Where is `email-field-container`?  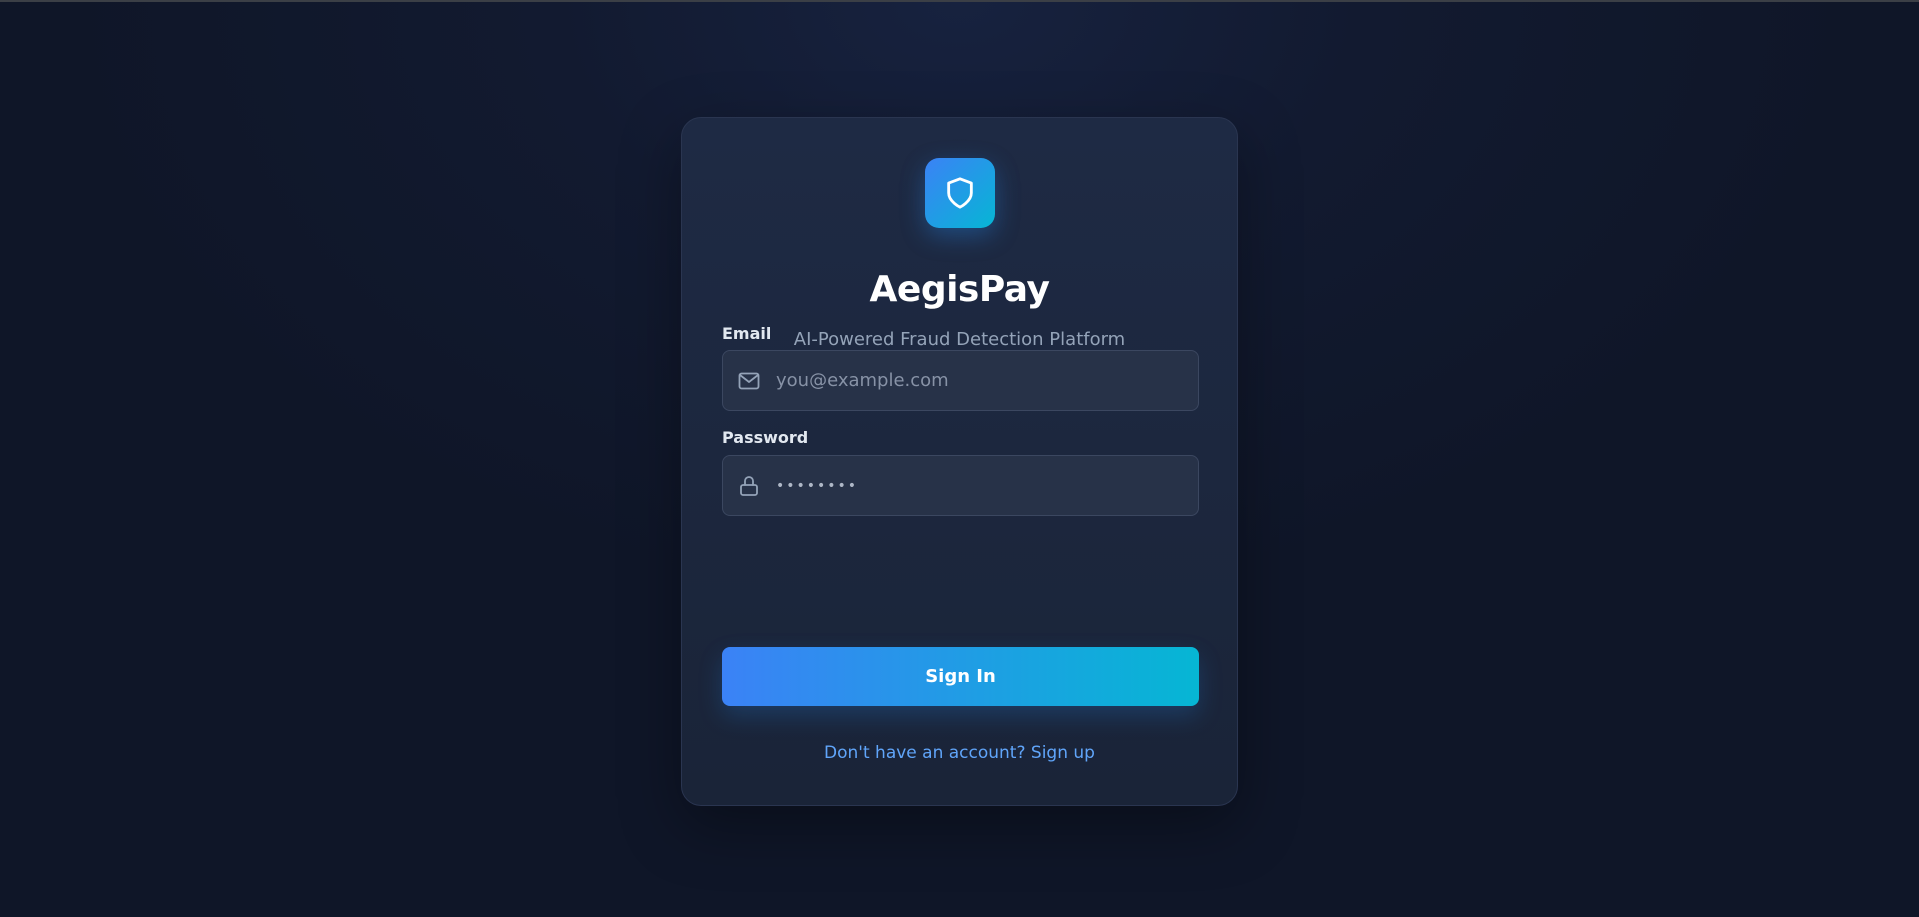
email-field-container is located at coordinates (960, 380).